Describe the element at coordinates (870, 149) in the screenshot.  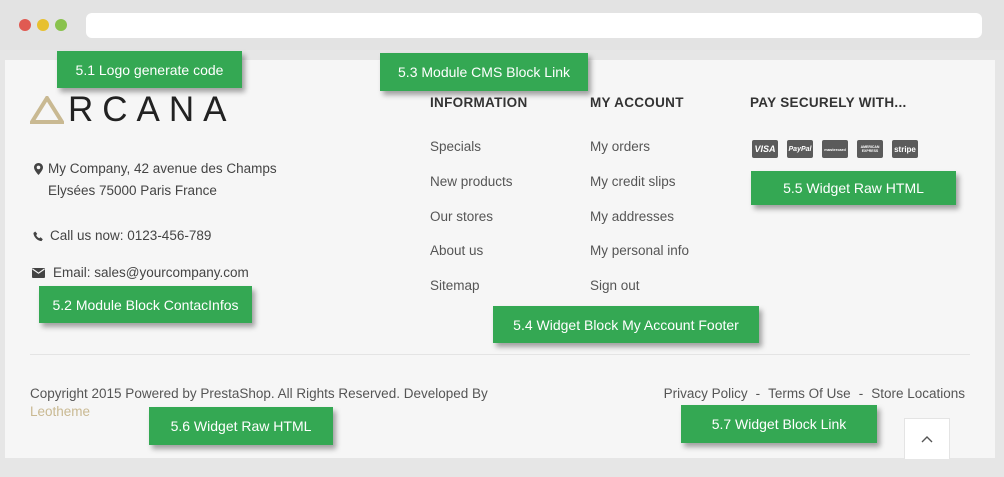
I see `amex-card-icon: AMERICAN EXPRESS` at that location.